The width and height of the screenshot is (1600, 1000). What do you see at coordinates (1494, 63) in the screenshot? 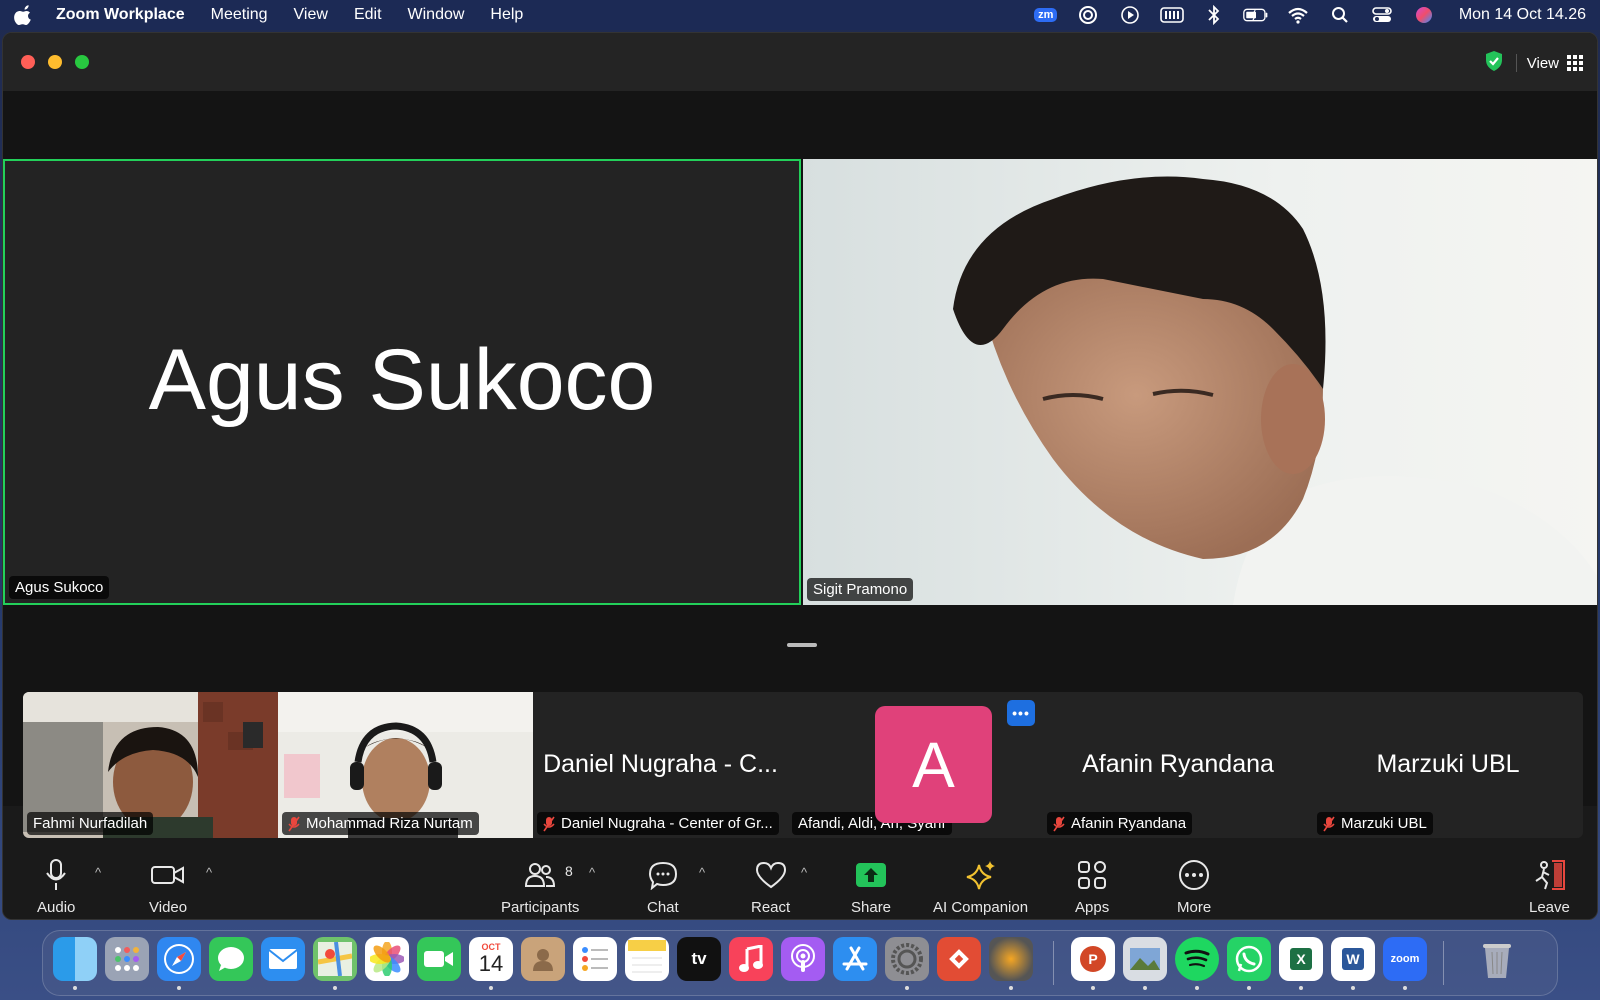
I see `encryption-shield-icon` at bounding box center [1494, 63].